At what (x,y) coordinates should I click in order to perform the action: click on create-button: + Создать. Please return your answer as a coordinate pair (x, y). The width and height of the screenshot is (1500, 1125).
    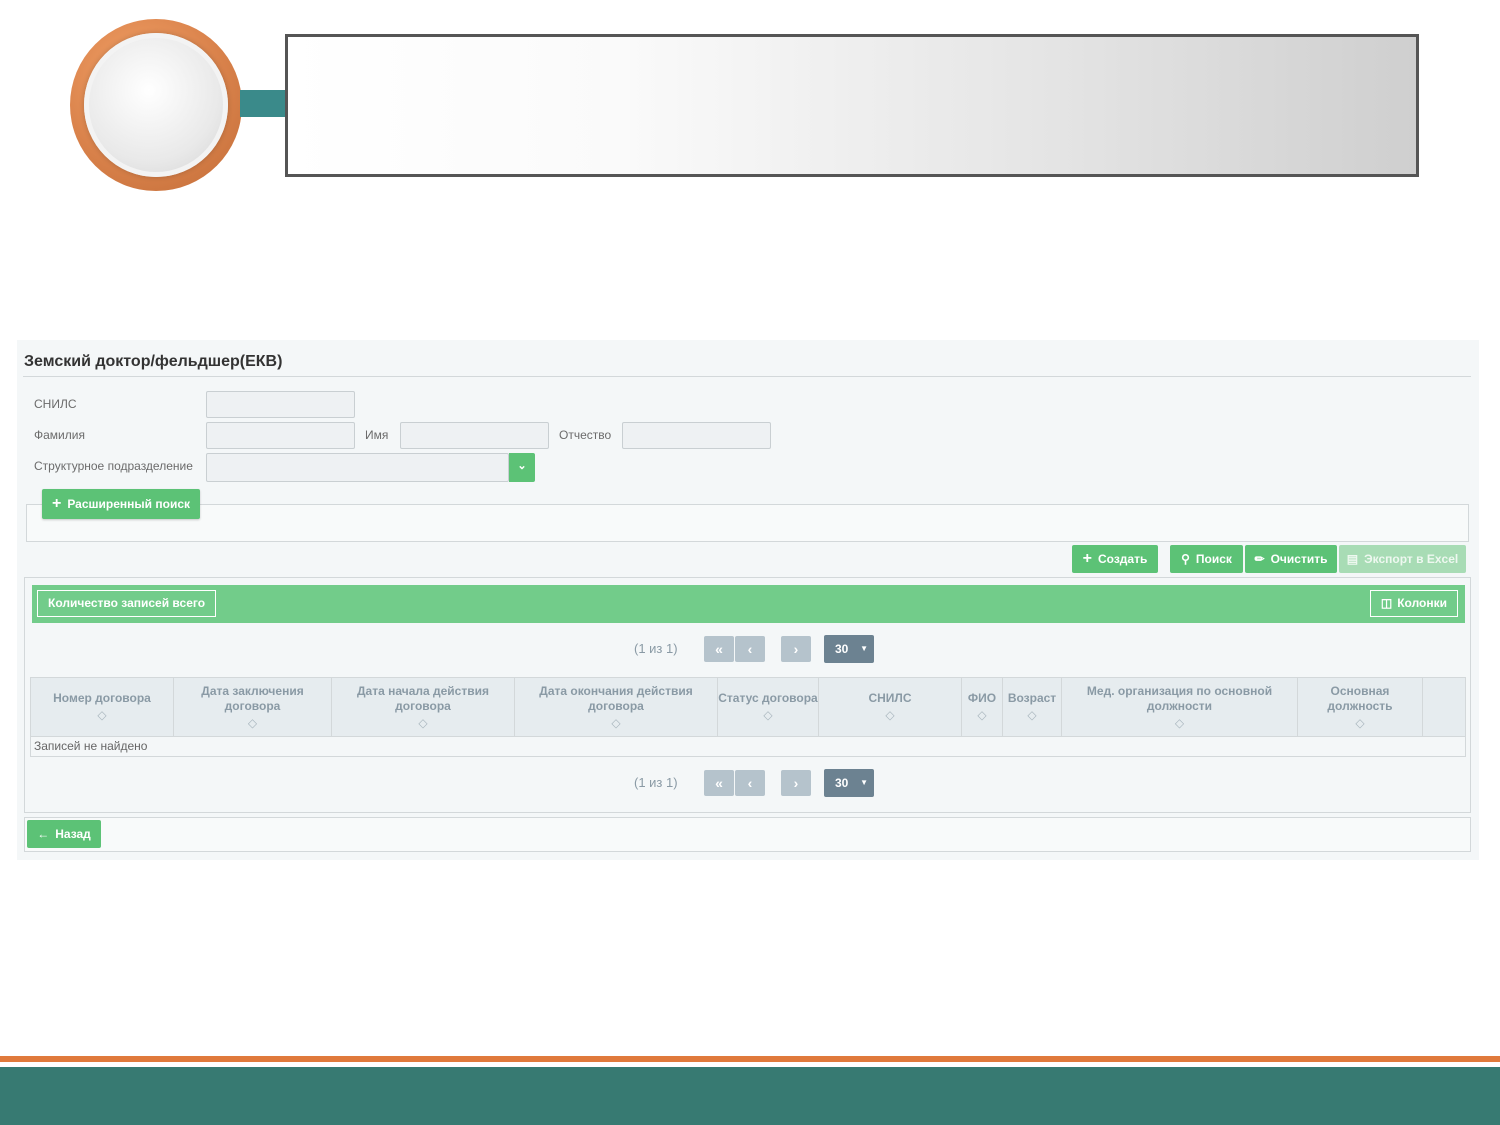
    Looking at the image, I should click on (1115, 559).